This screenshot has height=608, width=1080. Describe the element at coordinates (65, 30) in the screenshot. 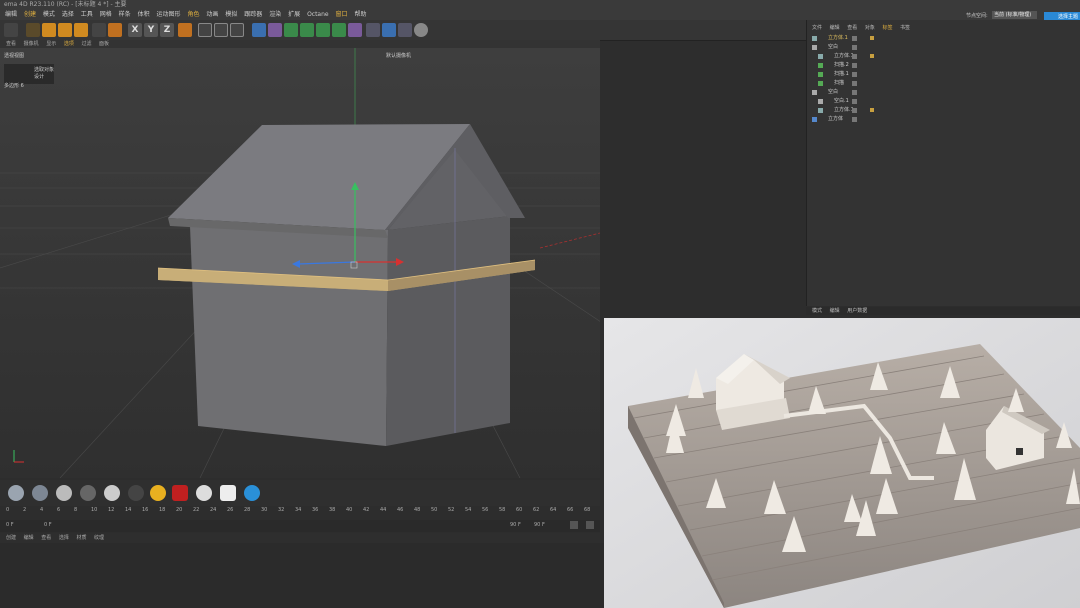

I see `scale-tool-icon` at that location.